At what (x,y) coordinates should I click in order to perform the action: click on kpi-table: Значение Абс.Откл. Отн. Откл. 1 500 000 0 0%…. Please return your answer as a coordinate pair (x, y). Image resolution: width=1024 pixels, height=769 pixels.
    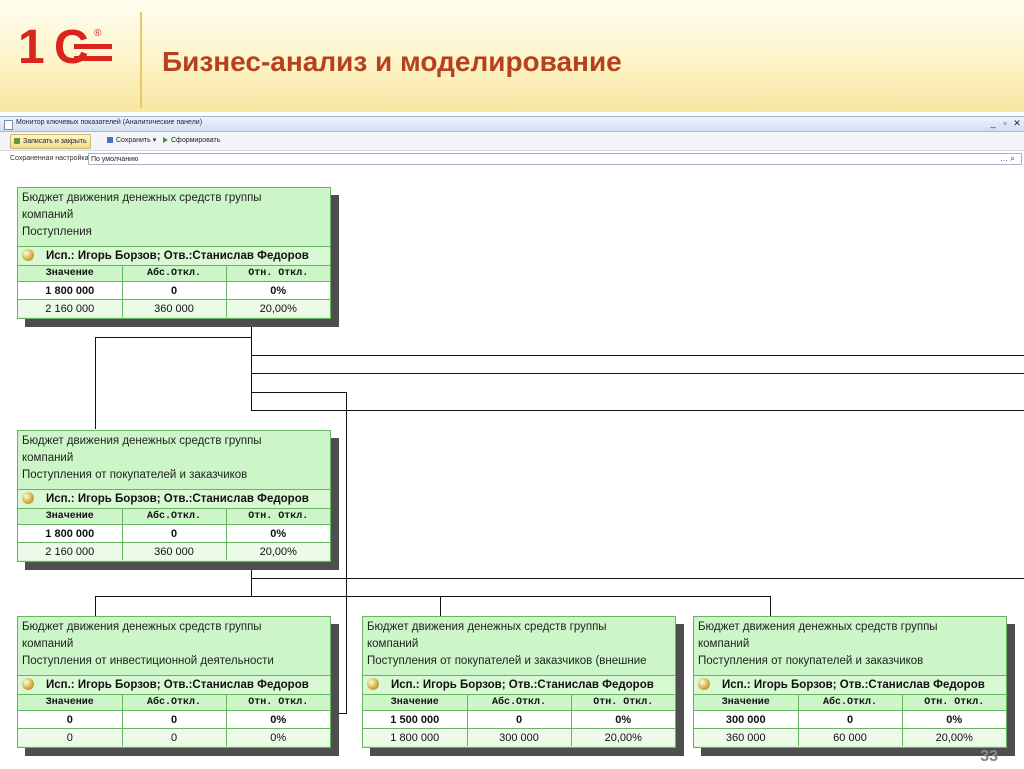
    Looking at the image, I should click on (519, 720).